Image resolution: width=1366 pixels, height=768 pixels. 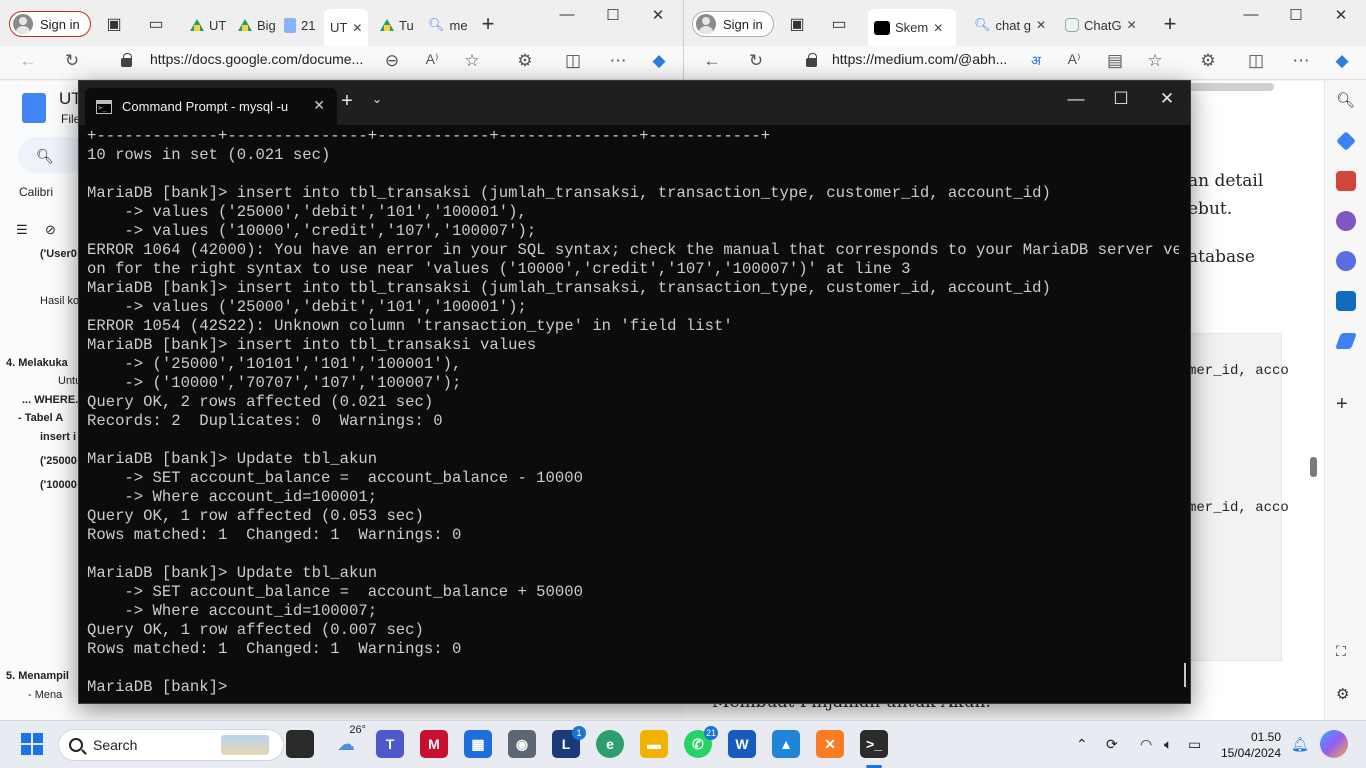 What do you see at coordinates (32, 744) in the screenshot?
I see `windows-start-icon` at bounding box center [32, 744].